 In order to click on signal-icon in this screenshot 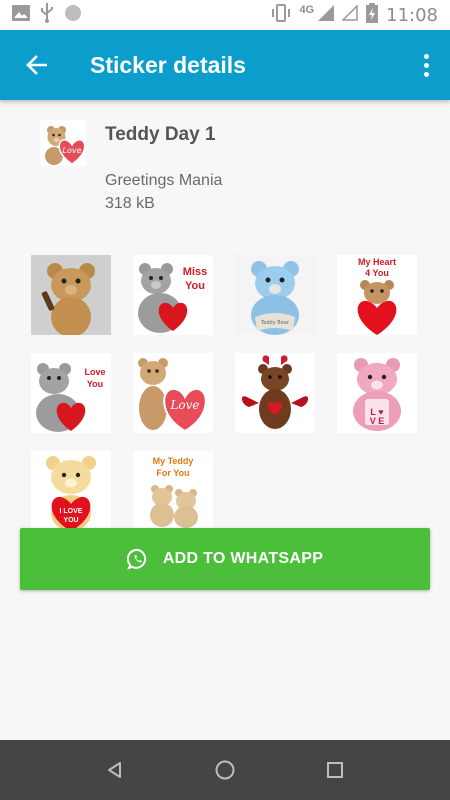, I will do `click(326, 15)`.